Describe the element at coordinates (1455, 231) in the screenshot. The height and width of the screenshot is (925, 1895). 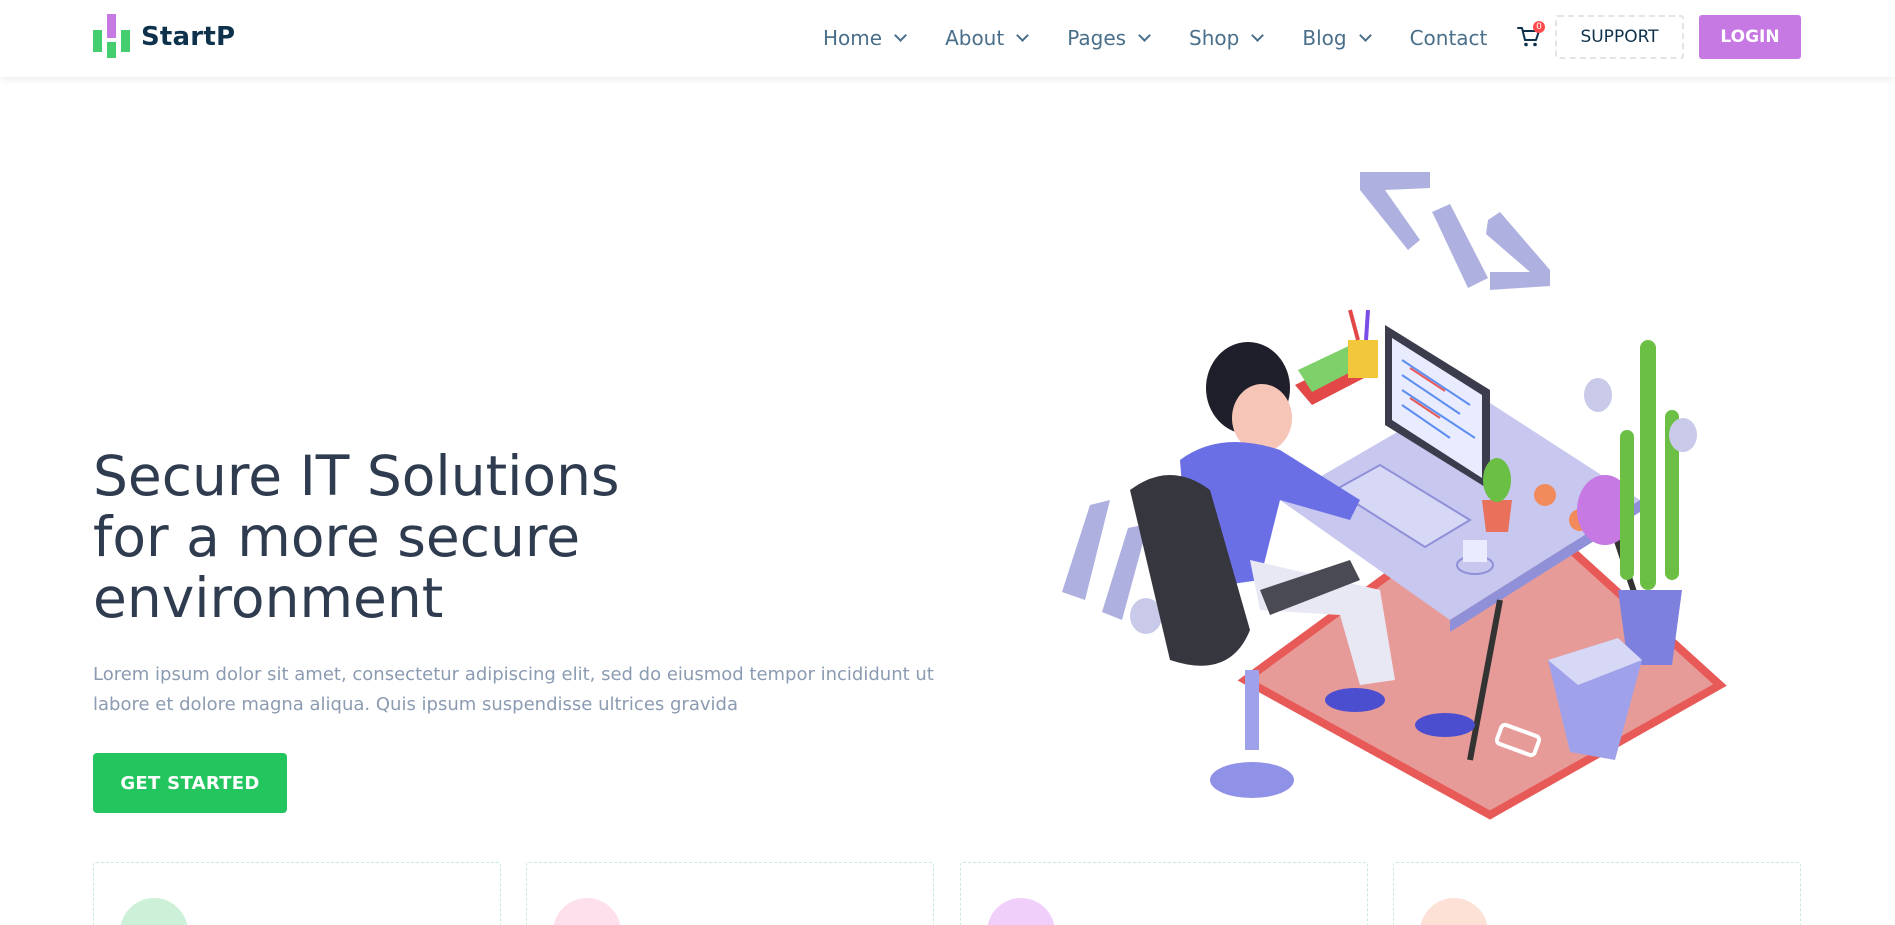
I see `code-brackets-icon` at that location.